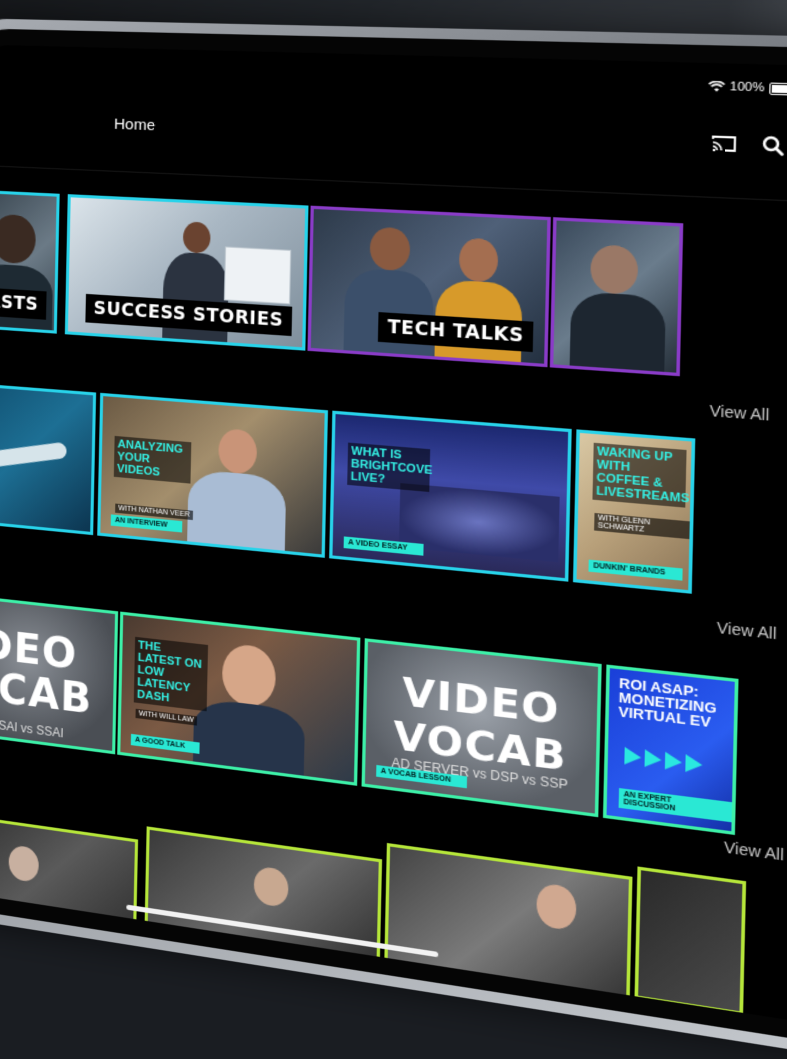 The width and height of the screenshot is (787, 1059). Describe the element at coordinates (389, 467) in the screenshot. I see `video-title: WHAT IS BRIGHTCOVE LIVE?` at that location.